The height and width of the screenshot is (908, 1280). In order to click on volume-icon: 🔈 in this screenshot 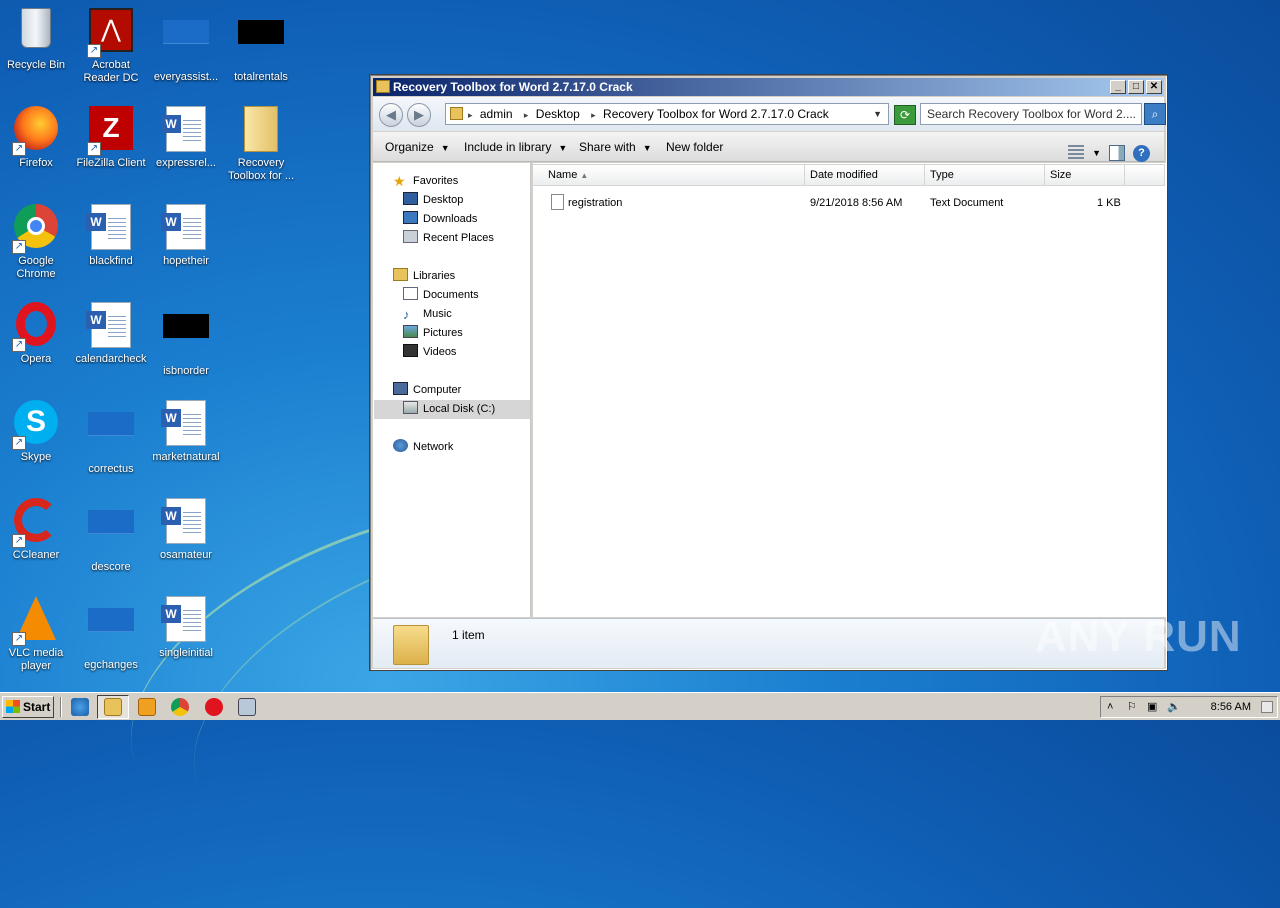, I will do `click(1174, 707)`.